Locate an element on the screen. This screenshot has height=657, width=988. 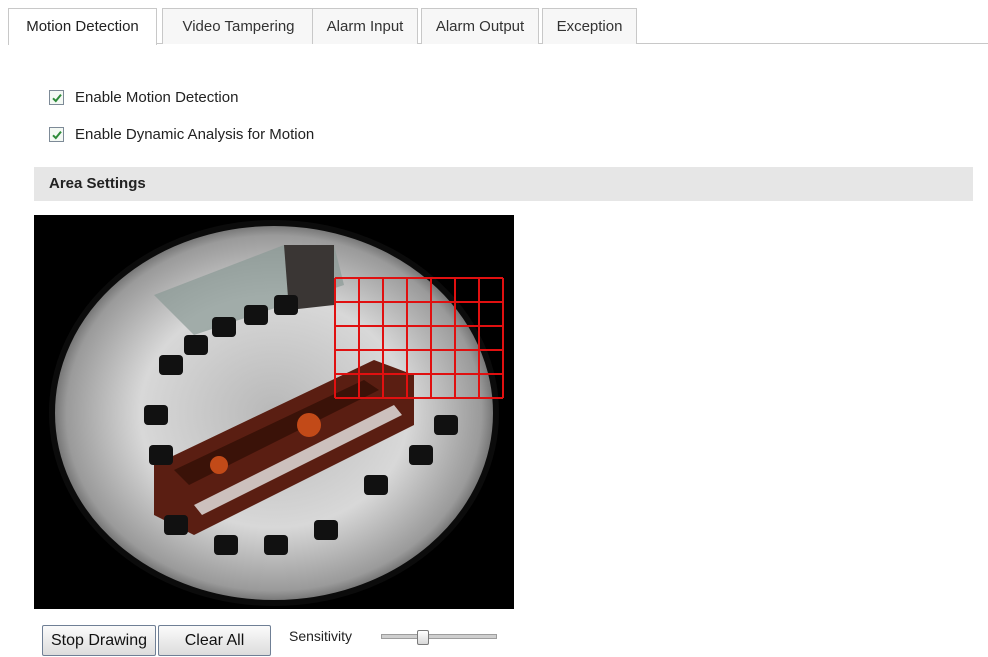
tab-motion-detection: Motion Detection is located at coordinates (82, 26).